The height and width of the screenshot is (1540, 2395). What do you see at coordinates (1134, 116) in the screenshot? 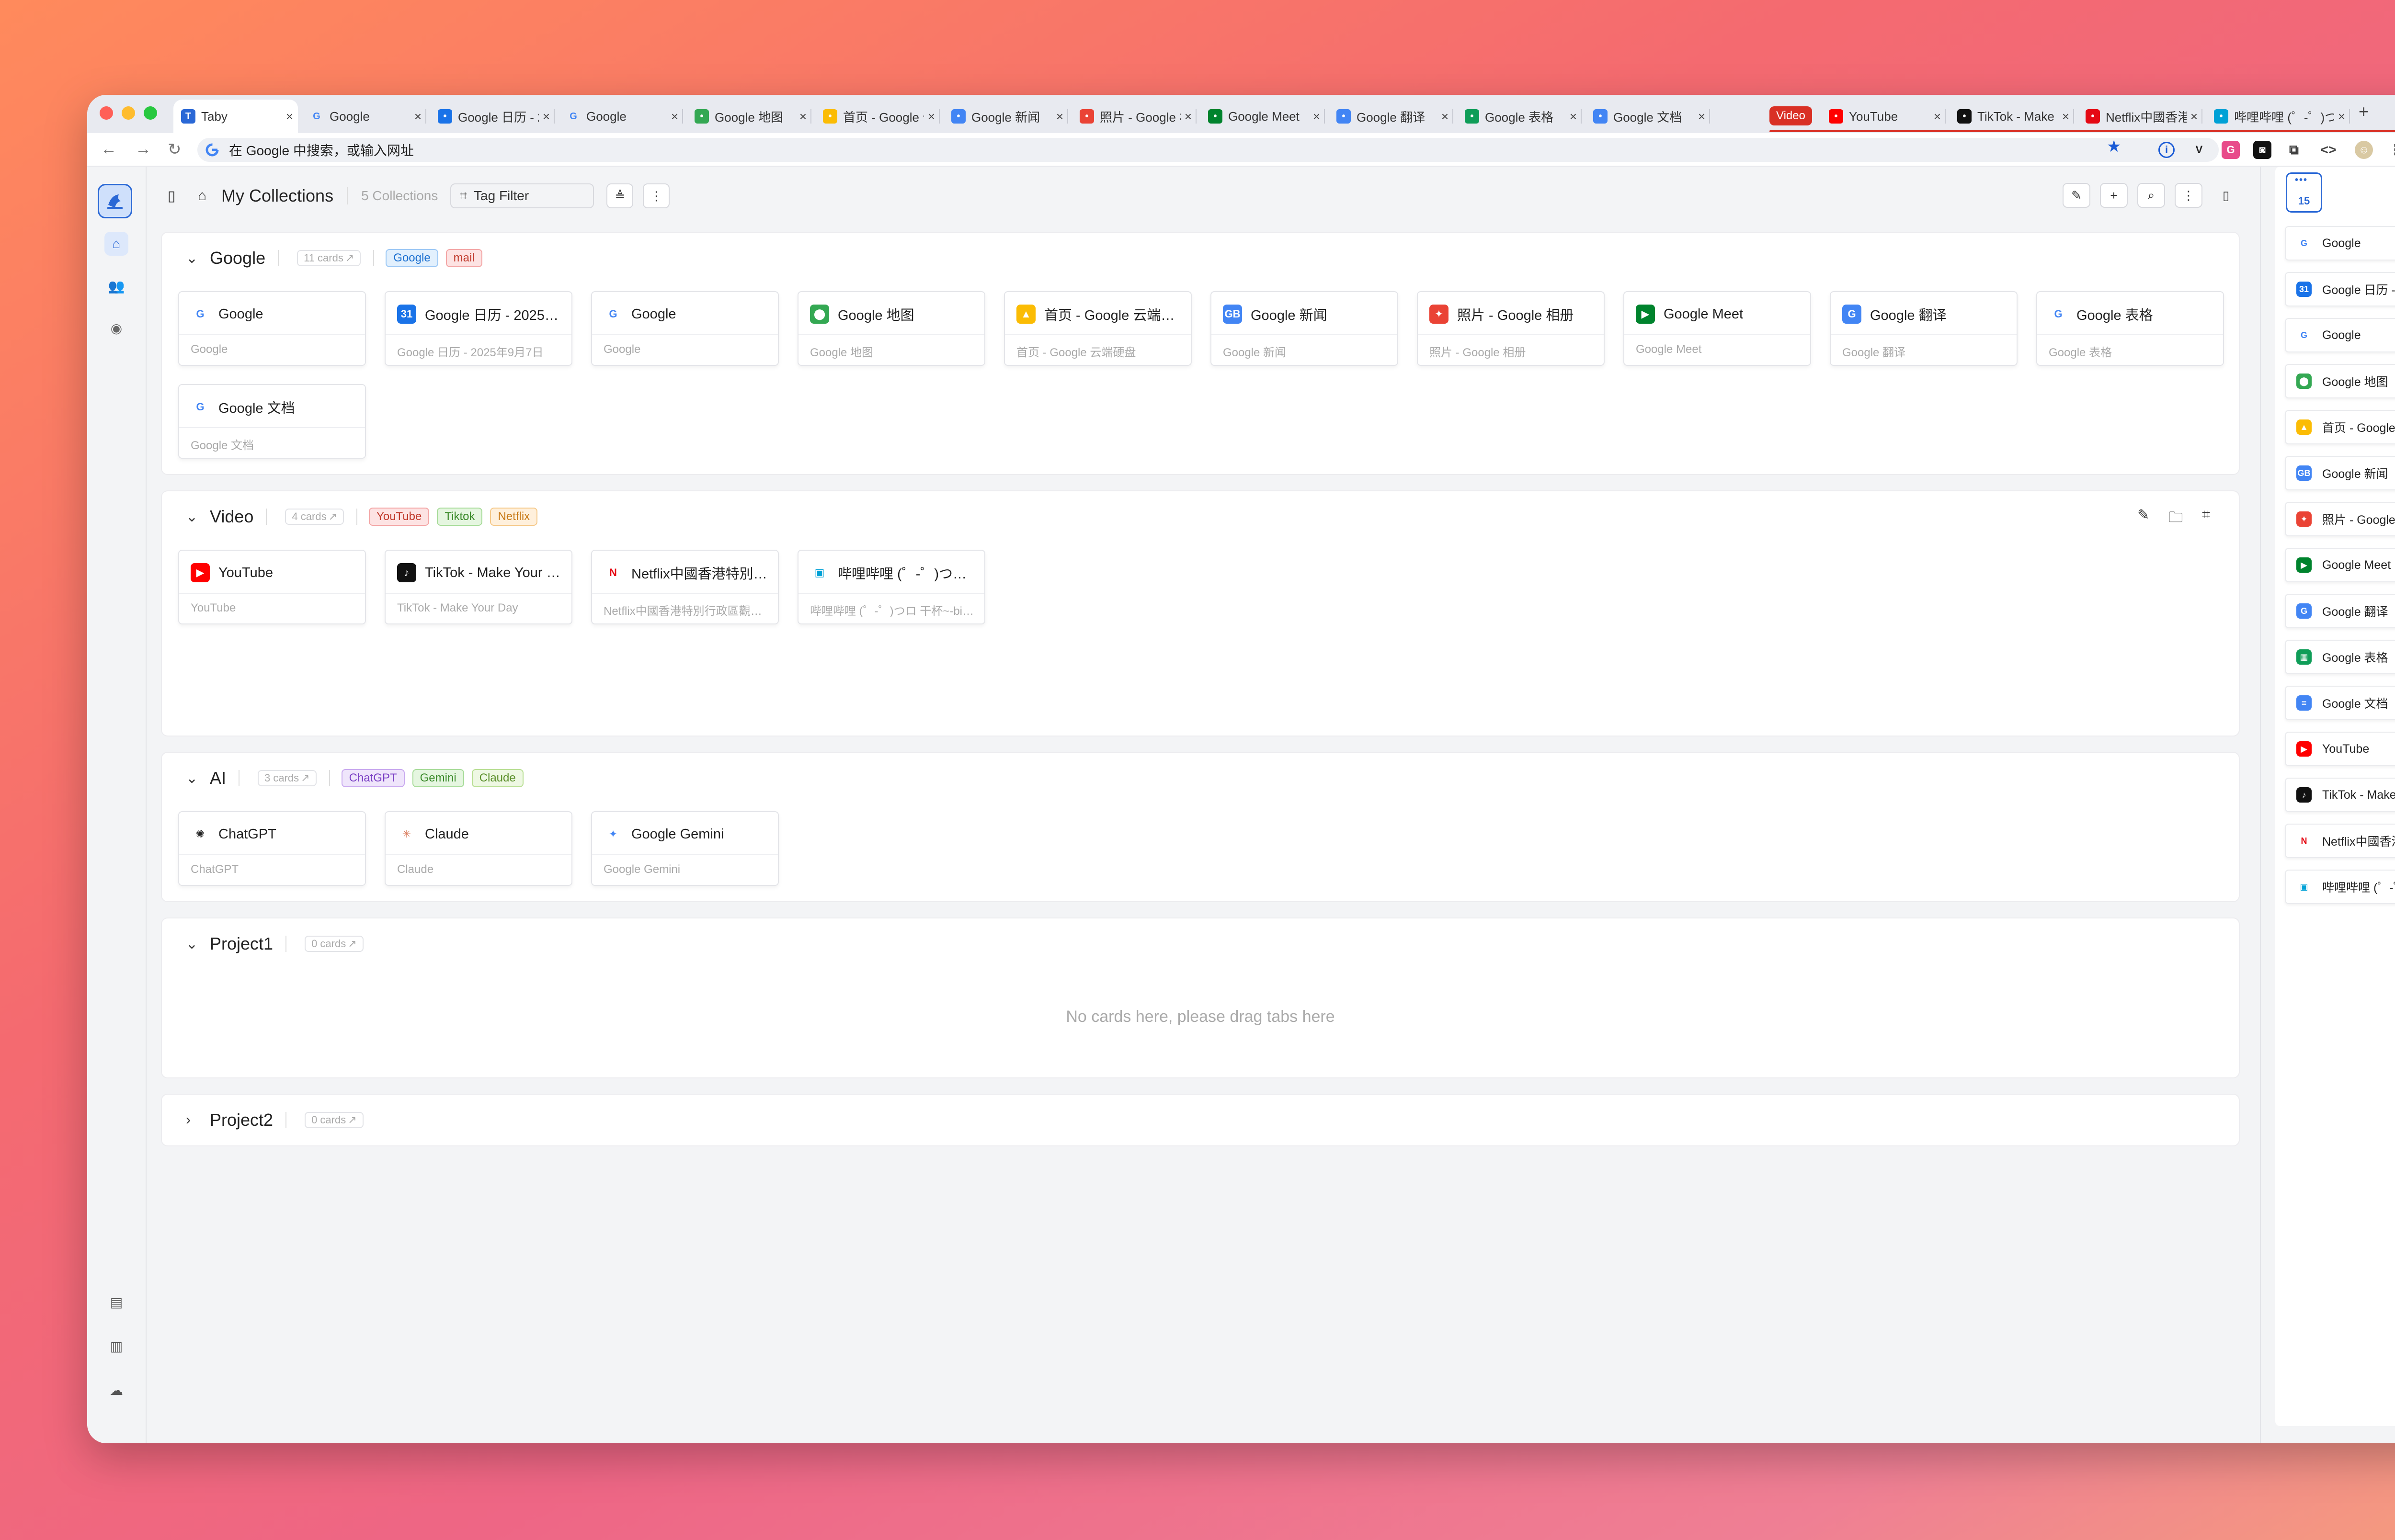
I see `browser-tab: • 照片 - Google 相册 ×` at bounding box center [1134, 116].